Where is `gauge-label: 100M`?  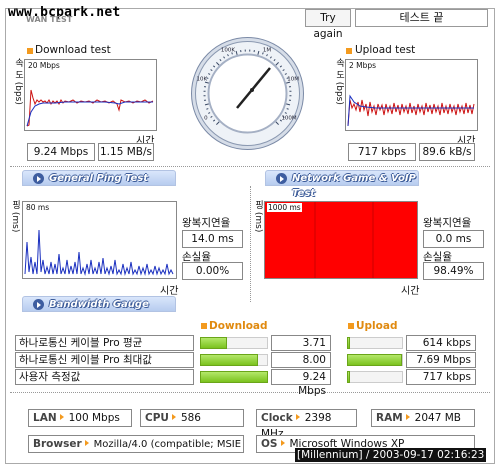 gauge-label: 100M is located at coordinates (288, 119).